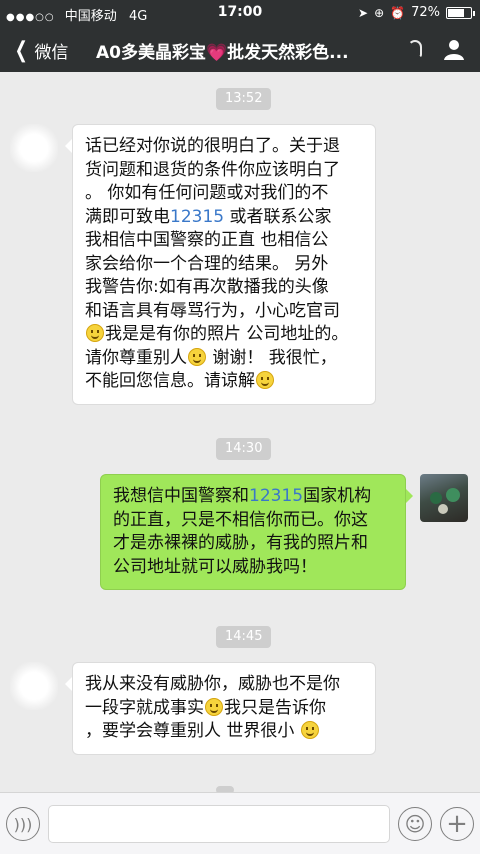  What do you see at coordinates (398, 12) in the screenshot?
I see `alarm-icon: ⏰` at bounding box center [398, 12].